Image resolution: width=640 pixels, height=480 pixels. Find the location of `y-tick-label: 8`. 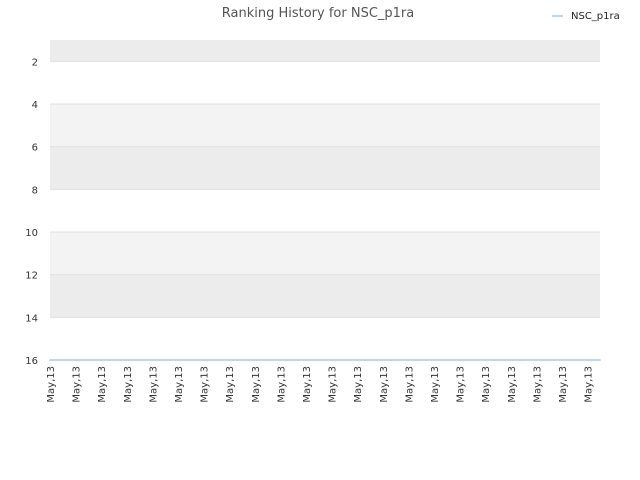

y-tick-label: 8 is located at coordinates (35, 190).